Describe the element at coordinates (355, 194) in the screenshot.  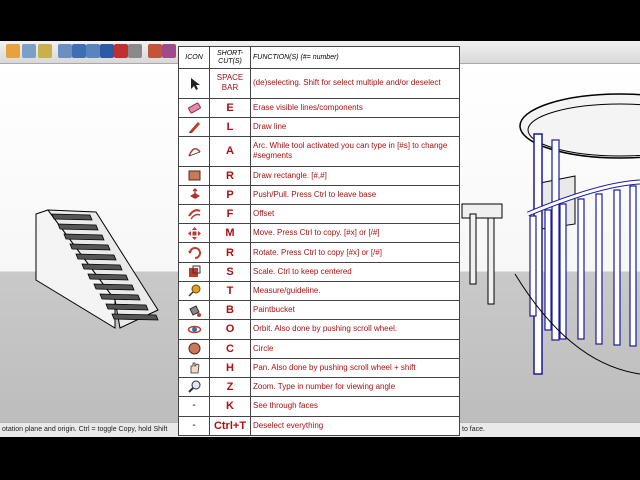
I see `row-function: Push/Pull. Press Ctrl to leave base` at that location.